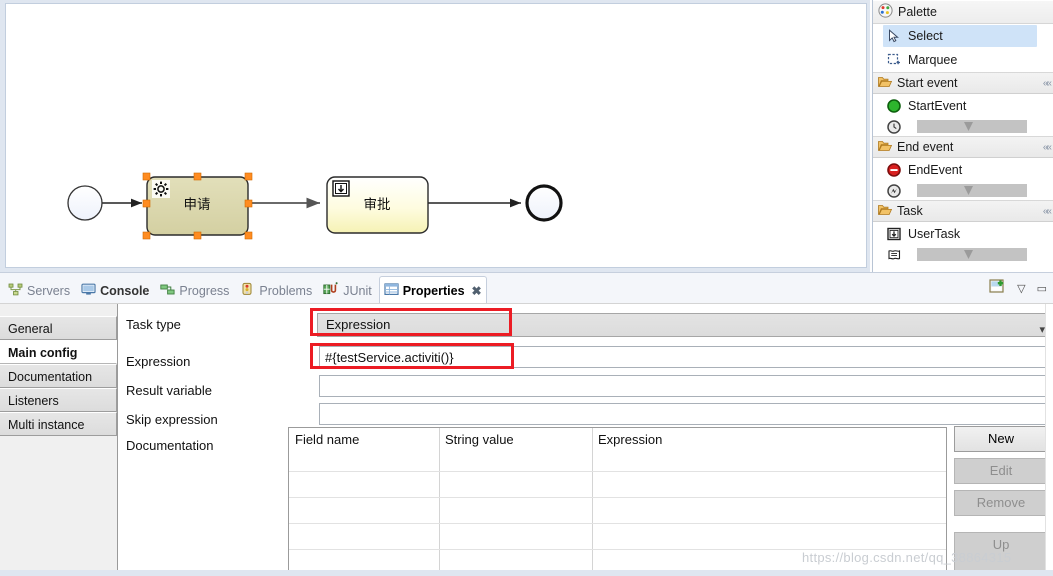  I want to click on palette-item-label: UserTask, so click(934, 234).